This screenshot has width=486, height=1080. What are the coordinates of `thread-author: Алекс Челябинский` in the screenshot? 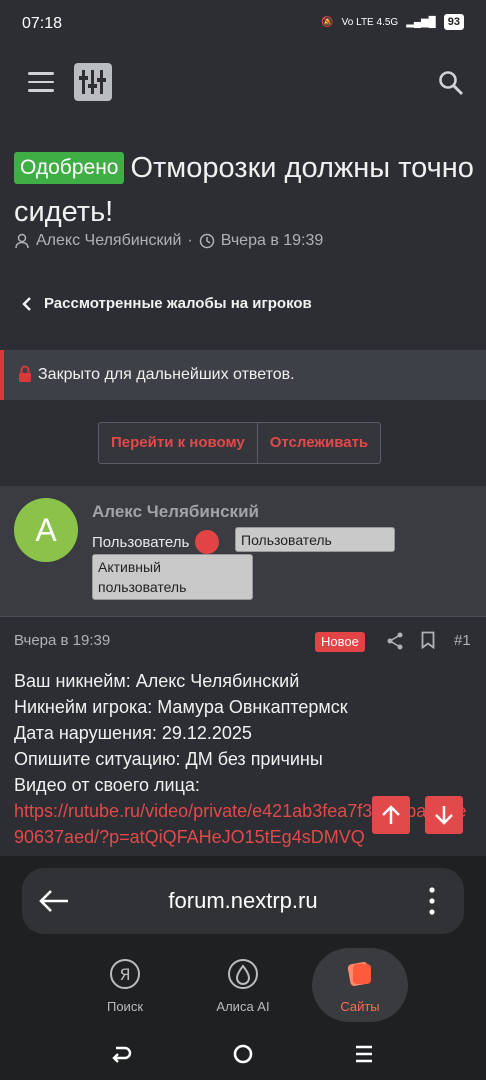 It's located at (108, 241).